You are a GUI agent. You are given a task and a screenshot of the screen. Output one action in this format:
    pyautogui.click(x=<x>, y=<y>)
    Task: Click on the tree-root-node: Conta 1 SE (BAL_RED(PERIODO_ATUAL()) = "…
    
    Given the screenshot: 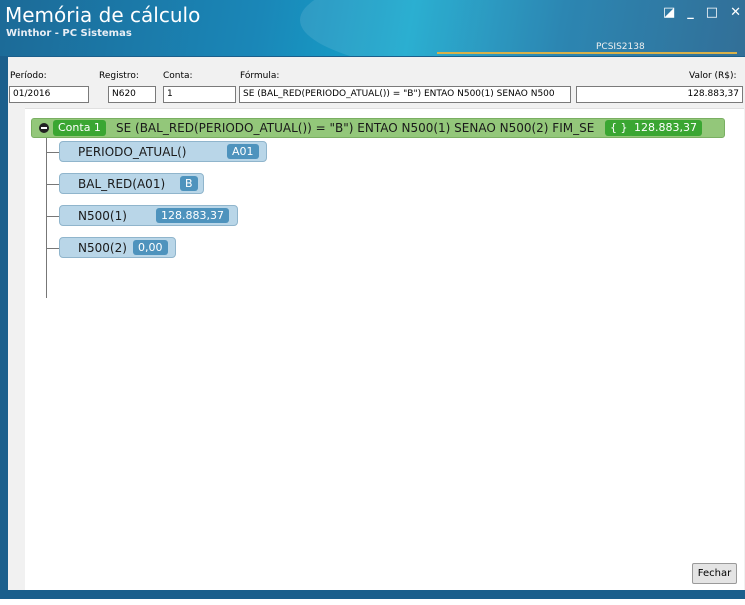 What is the action you would take?
    pyautogui.click(x=378, y=128)
    